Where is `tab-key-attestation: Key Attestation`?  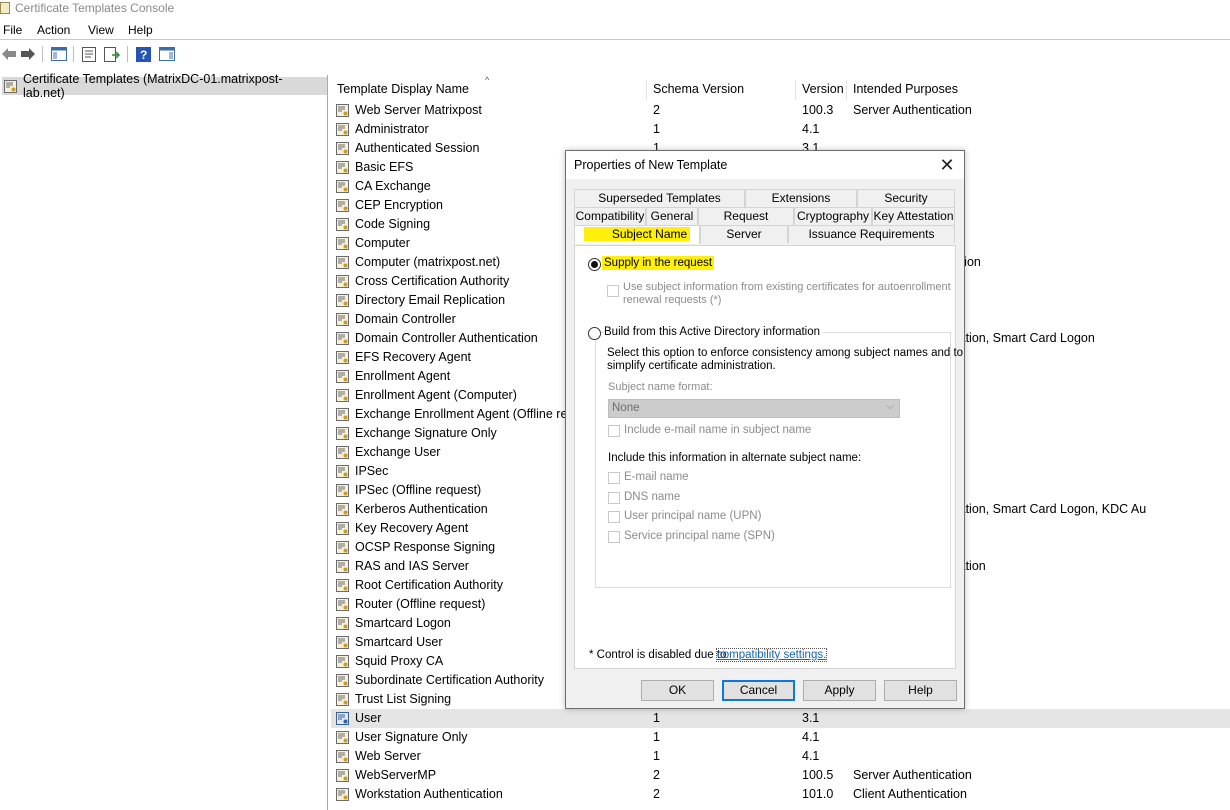
tab-key-attestation: Key Attestation is located at coordinates (913, 216).